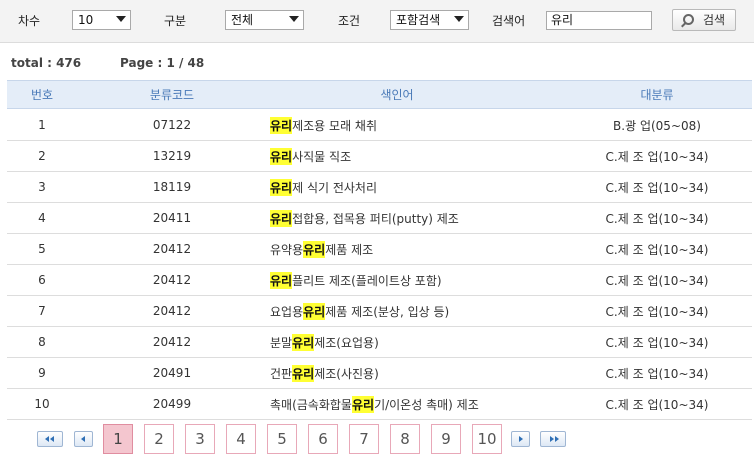 The height and width of the screenshot is (462, 754). Describe the element at coordinates (46, 63) in the screenshot. I see `total-count: total : 476` at that location.